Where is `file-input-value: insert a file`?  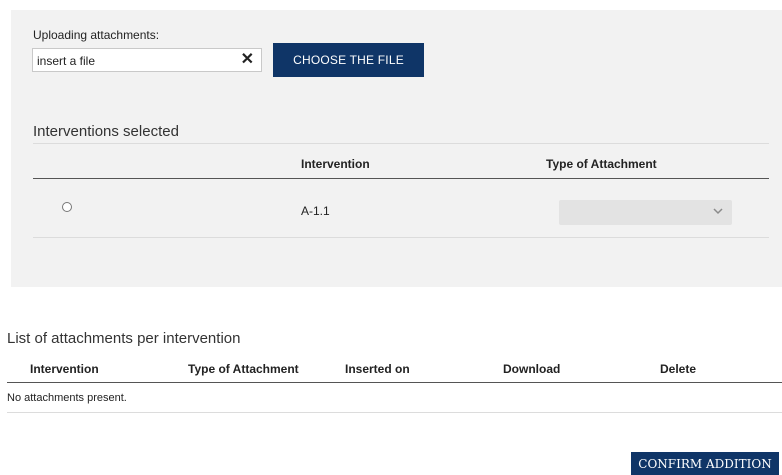
file-input-value: insert a file is located at coordinates (66, 61).